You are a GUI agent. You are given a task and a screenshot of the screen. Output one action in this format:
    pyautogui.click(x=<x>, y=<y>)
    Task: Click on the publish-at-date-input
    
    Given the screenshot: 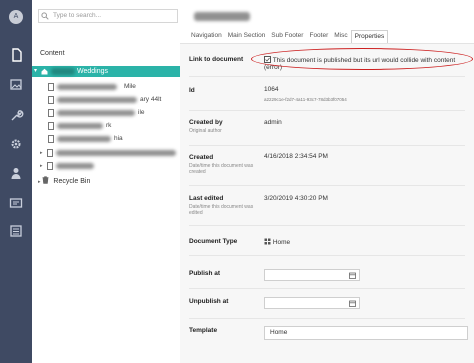 What is the action you would take?
    pyautogui.click(x=312, y=275)
    